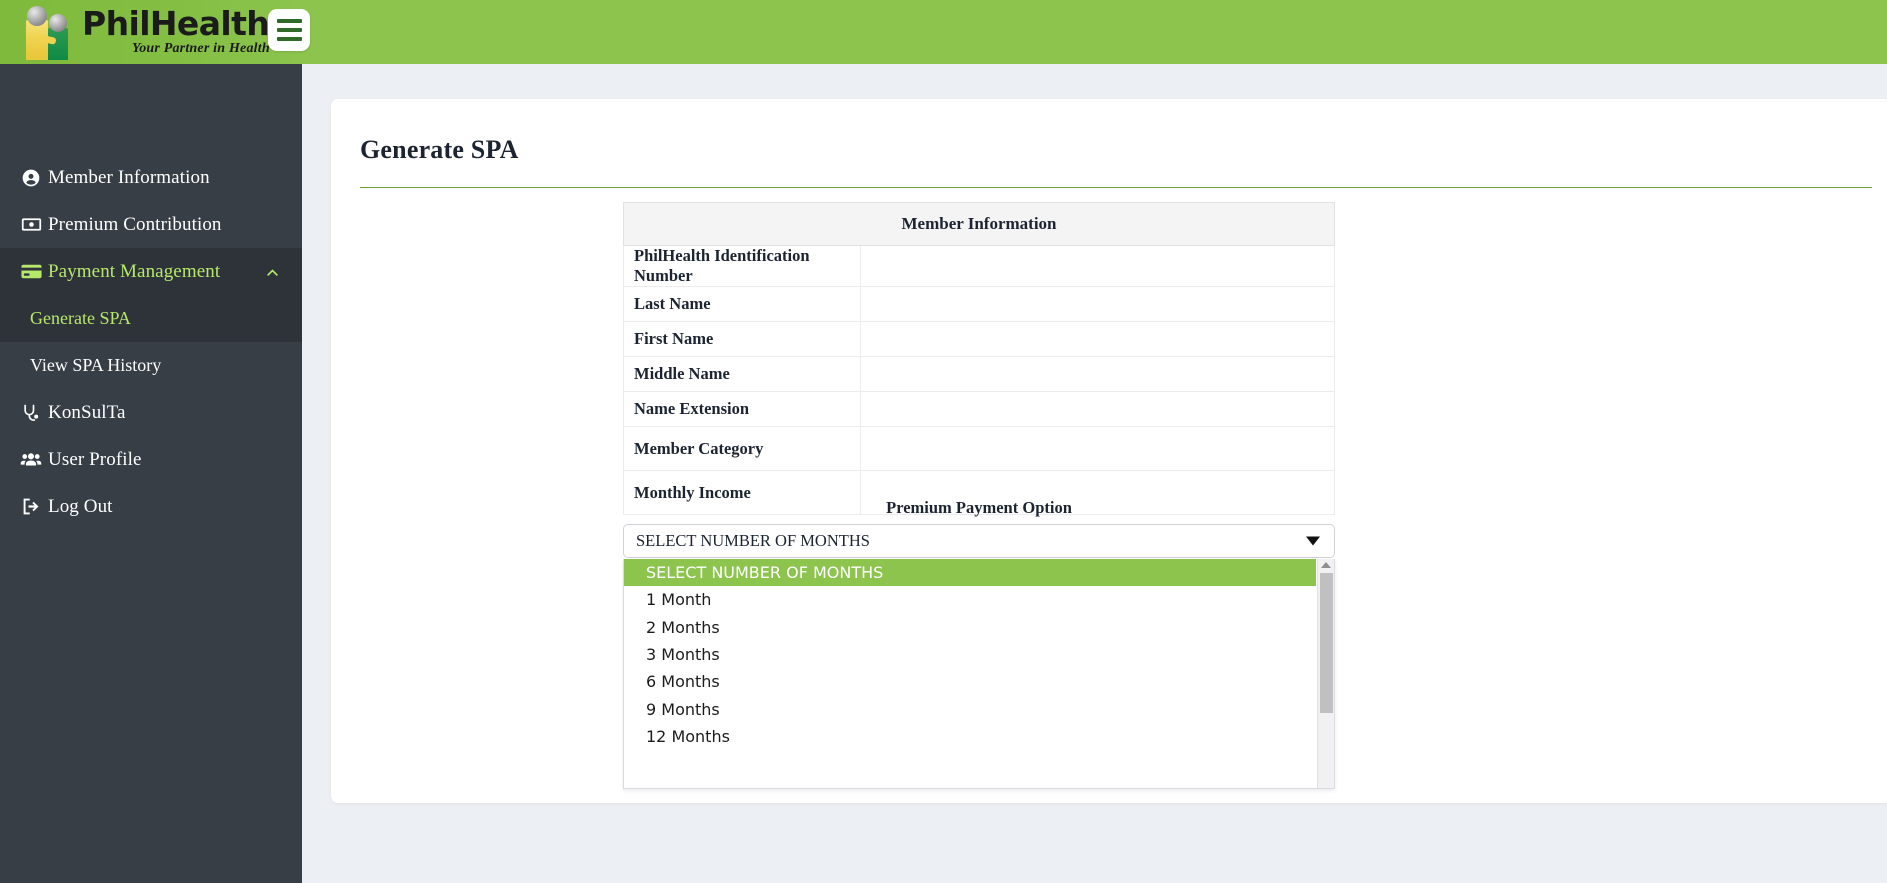  I want to click on dropdown-option-label: 1 Month, so click(679, 600).